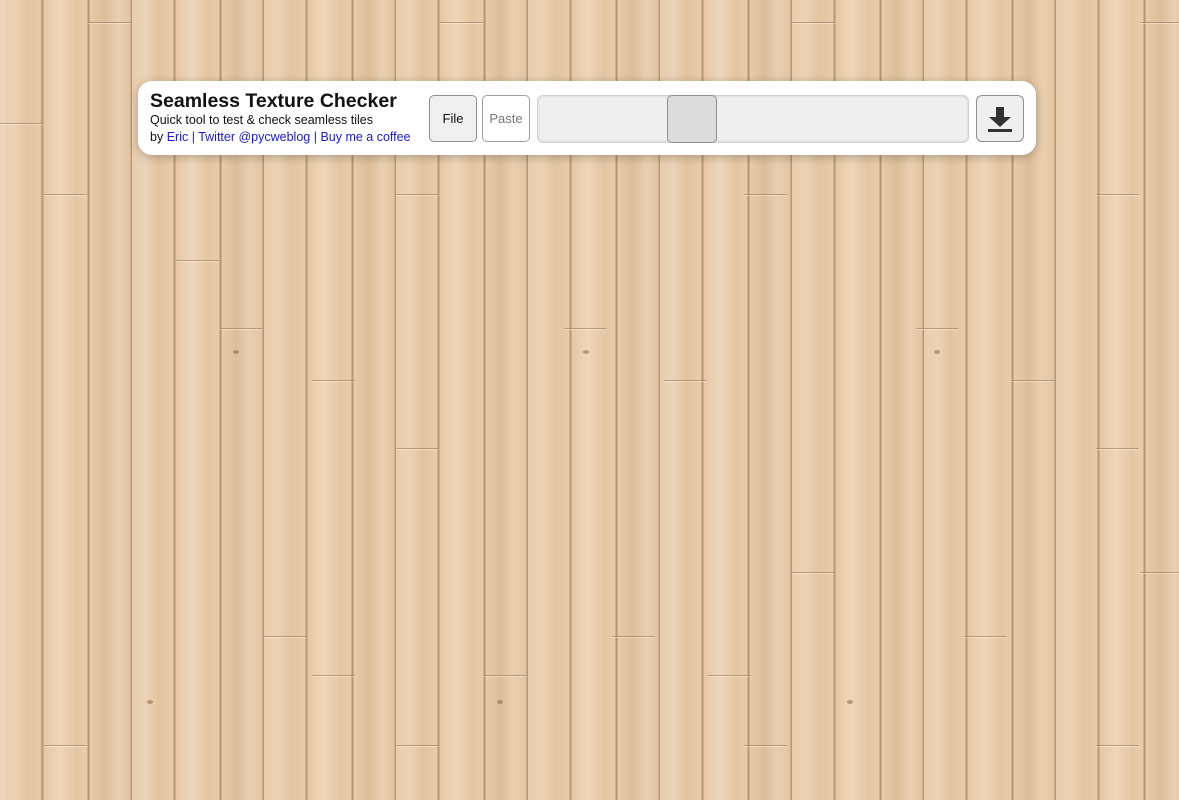  Describe the element at coordinates (692, 119) in the screenshot. I see `zoom-slider-thumb` at that location.